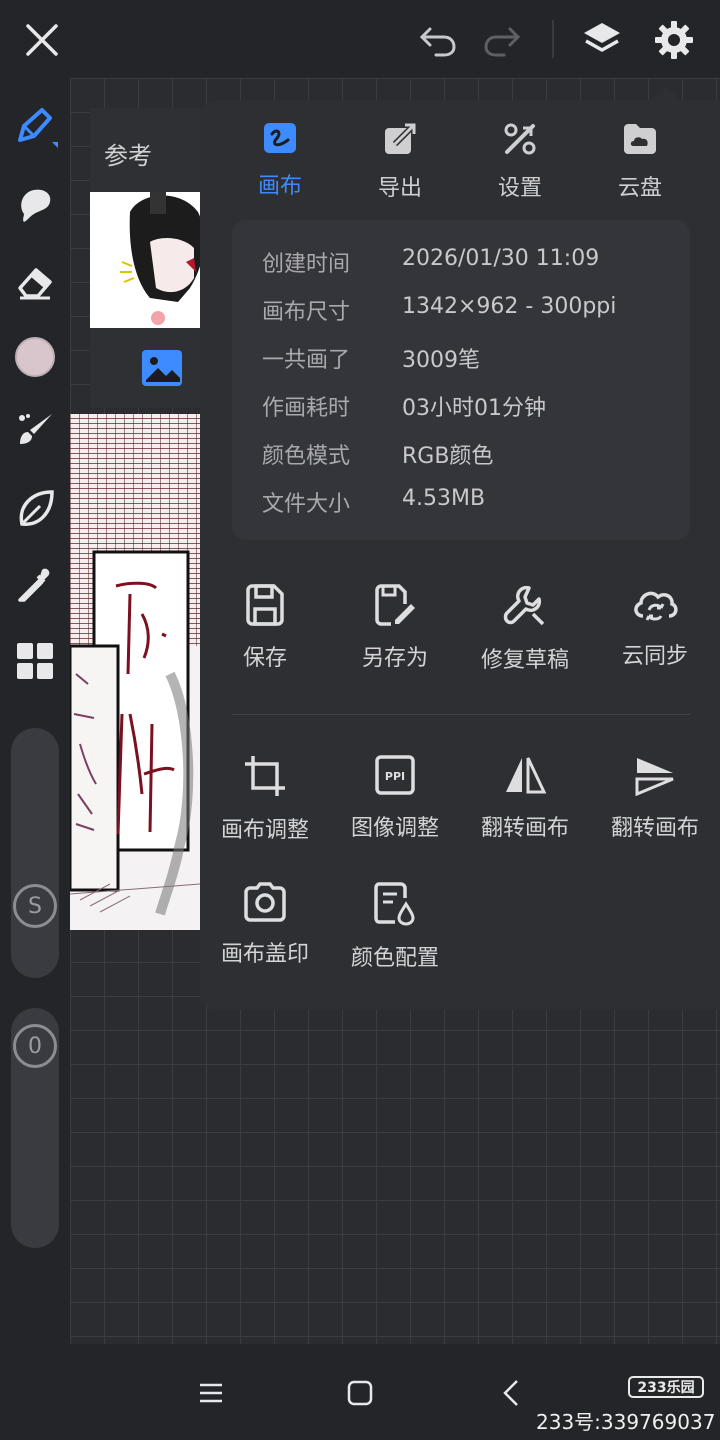 This screenshot has width=720, height=1440. Describe the element at coordinates (42, 40) in the screenshot. I see `close-icon` at that location.